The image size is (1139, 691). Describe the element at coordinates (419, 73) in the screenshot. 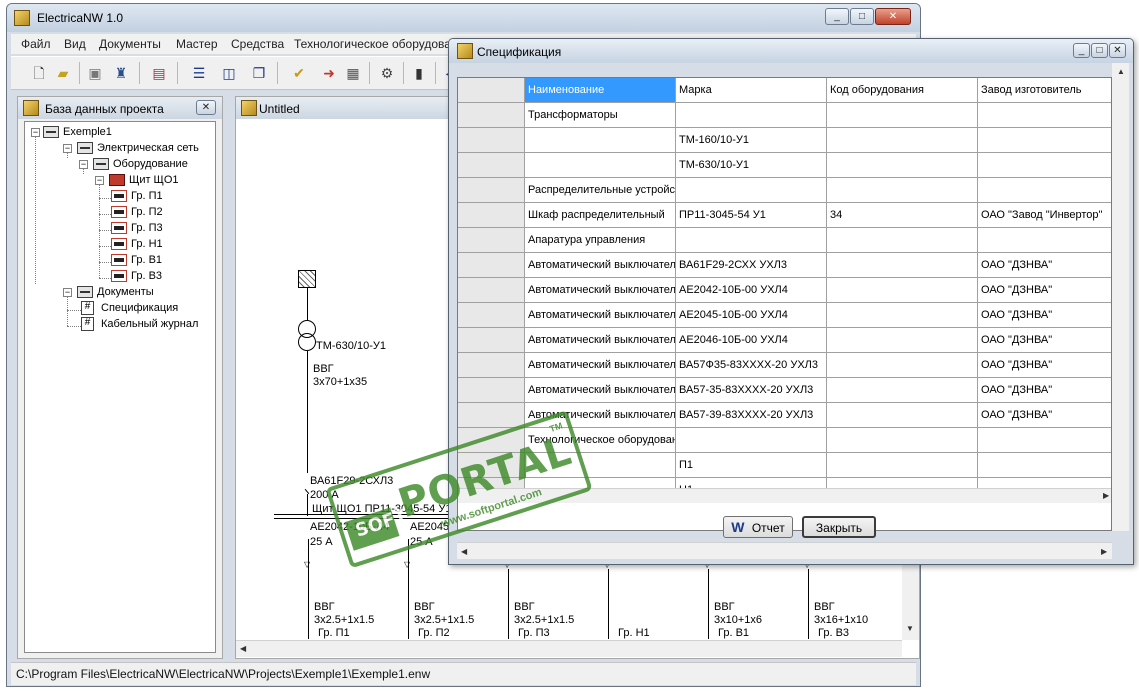

I see `device-icon: ▮` at that location.